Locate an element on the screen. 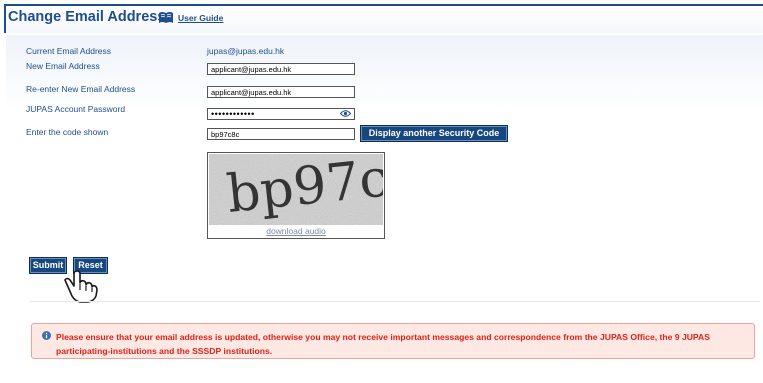 The width and height of the screenshot is (763, 383). divider is located at coordinates (395, 301).